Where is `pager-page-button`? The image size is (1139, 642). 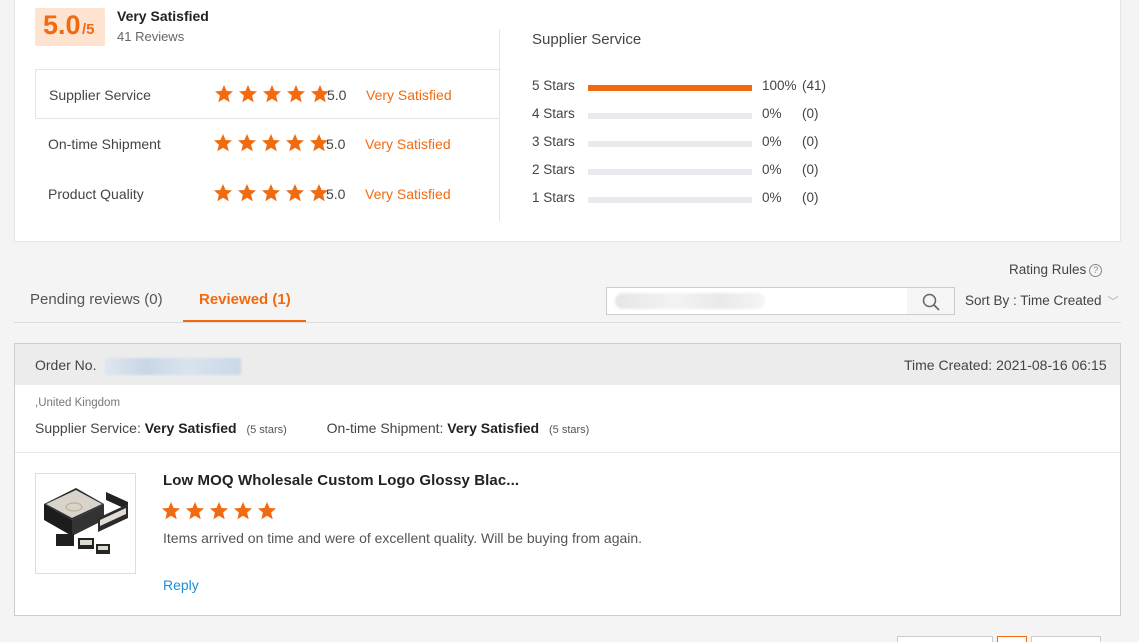 pager-page-button is located at coordinates (1012, 639).